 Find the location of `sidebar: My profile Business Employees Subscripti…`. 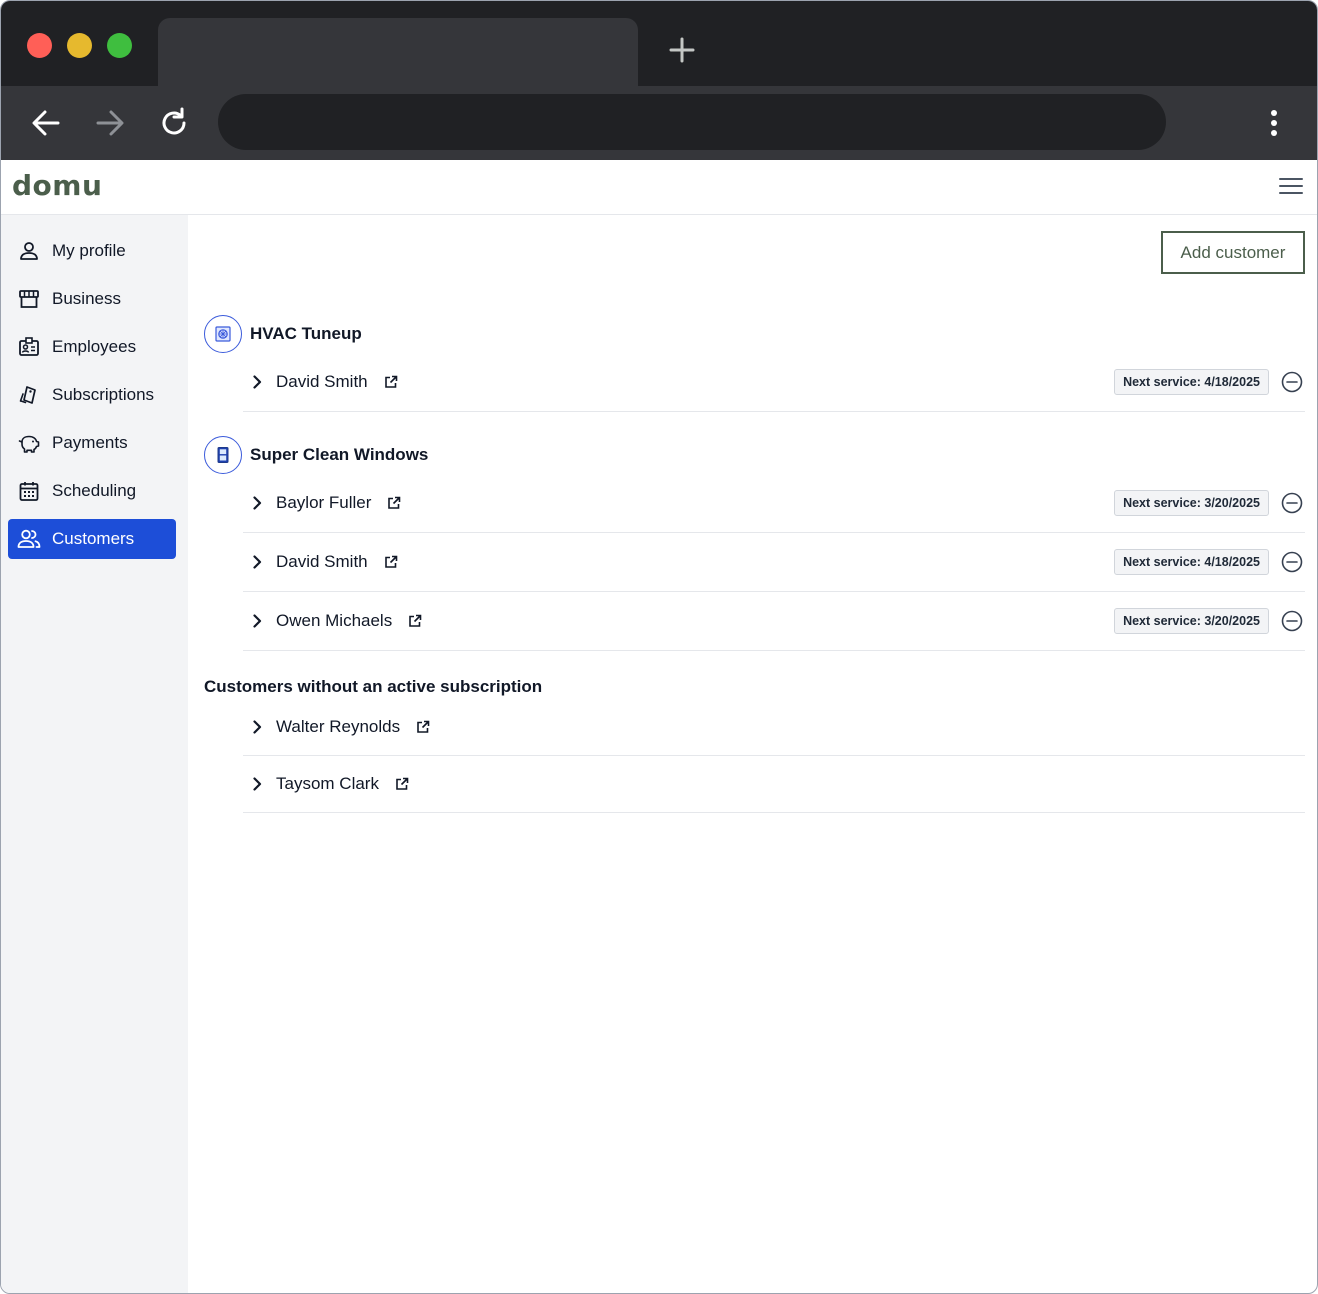

sidebar: My profile Business Employees Subscripti… is located at coordinates (94, 754).